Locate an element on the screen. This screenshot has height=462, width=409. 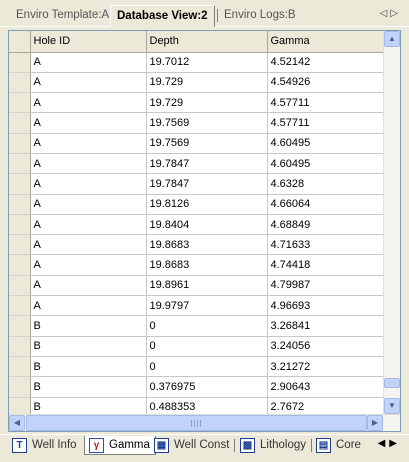
cell-gamma: 4.54926 is located at coordinates (326, 83).